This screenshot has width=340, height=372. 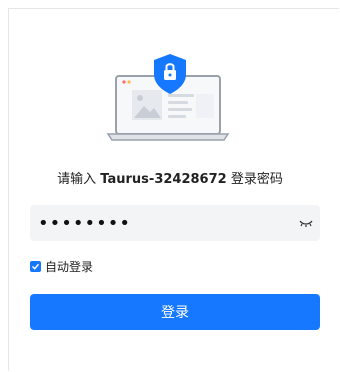 I want to click on prompt-prefix: 请输入, so click(x=79, y=179).